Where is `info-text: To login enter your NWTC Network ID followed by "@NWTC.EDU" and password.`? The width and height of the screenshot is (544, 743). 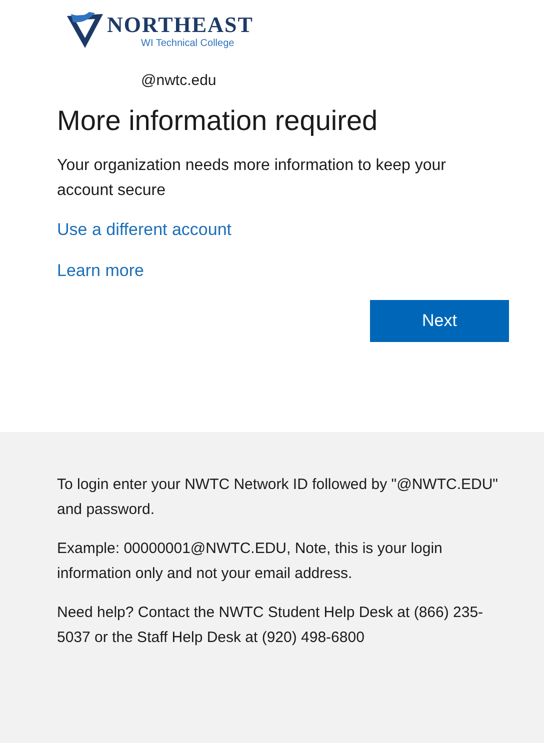
info-text: To login enter your NWTC Network ID followed by "@NWTC.EDU" and password. is located at coordinates (278, 497).